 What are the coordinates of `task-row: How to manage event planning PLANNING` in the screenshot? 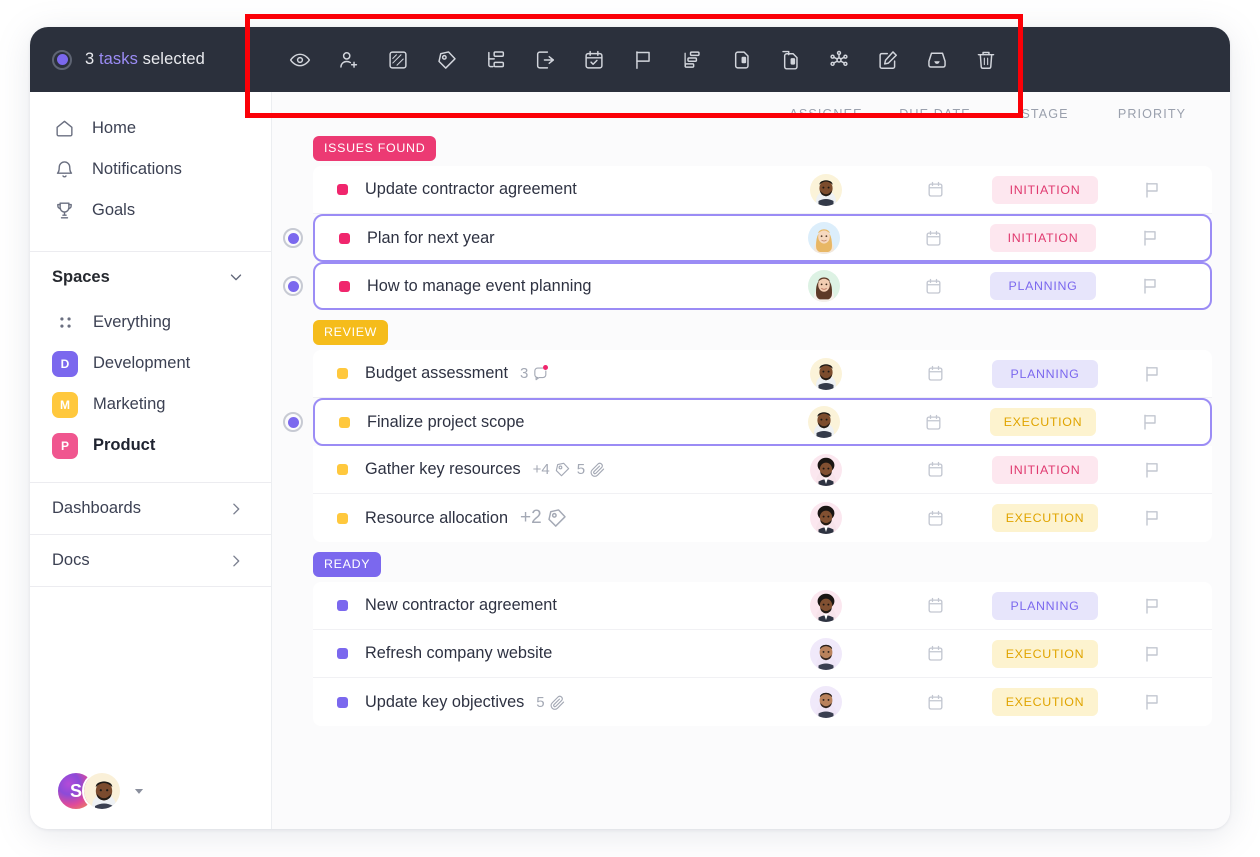 It's located at (747, 286).